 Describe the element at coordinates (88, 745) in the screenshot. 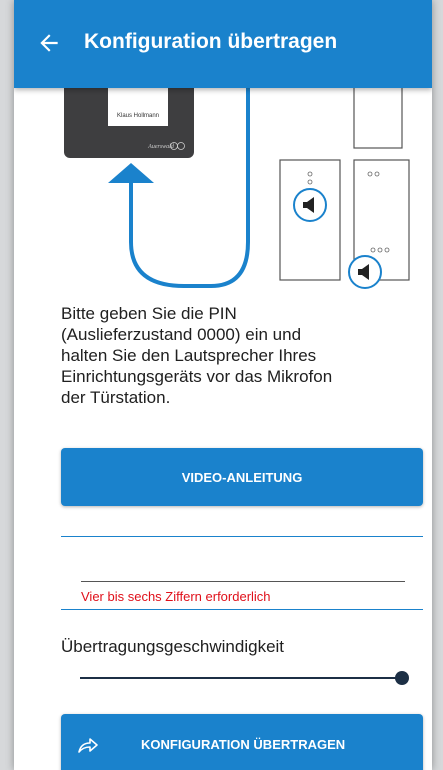

I see `share-icon` at that location.